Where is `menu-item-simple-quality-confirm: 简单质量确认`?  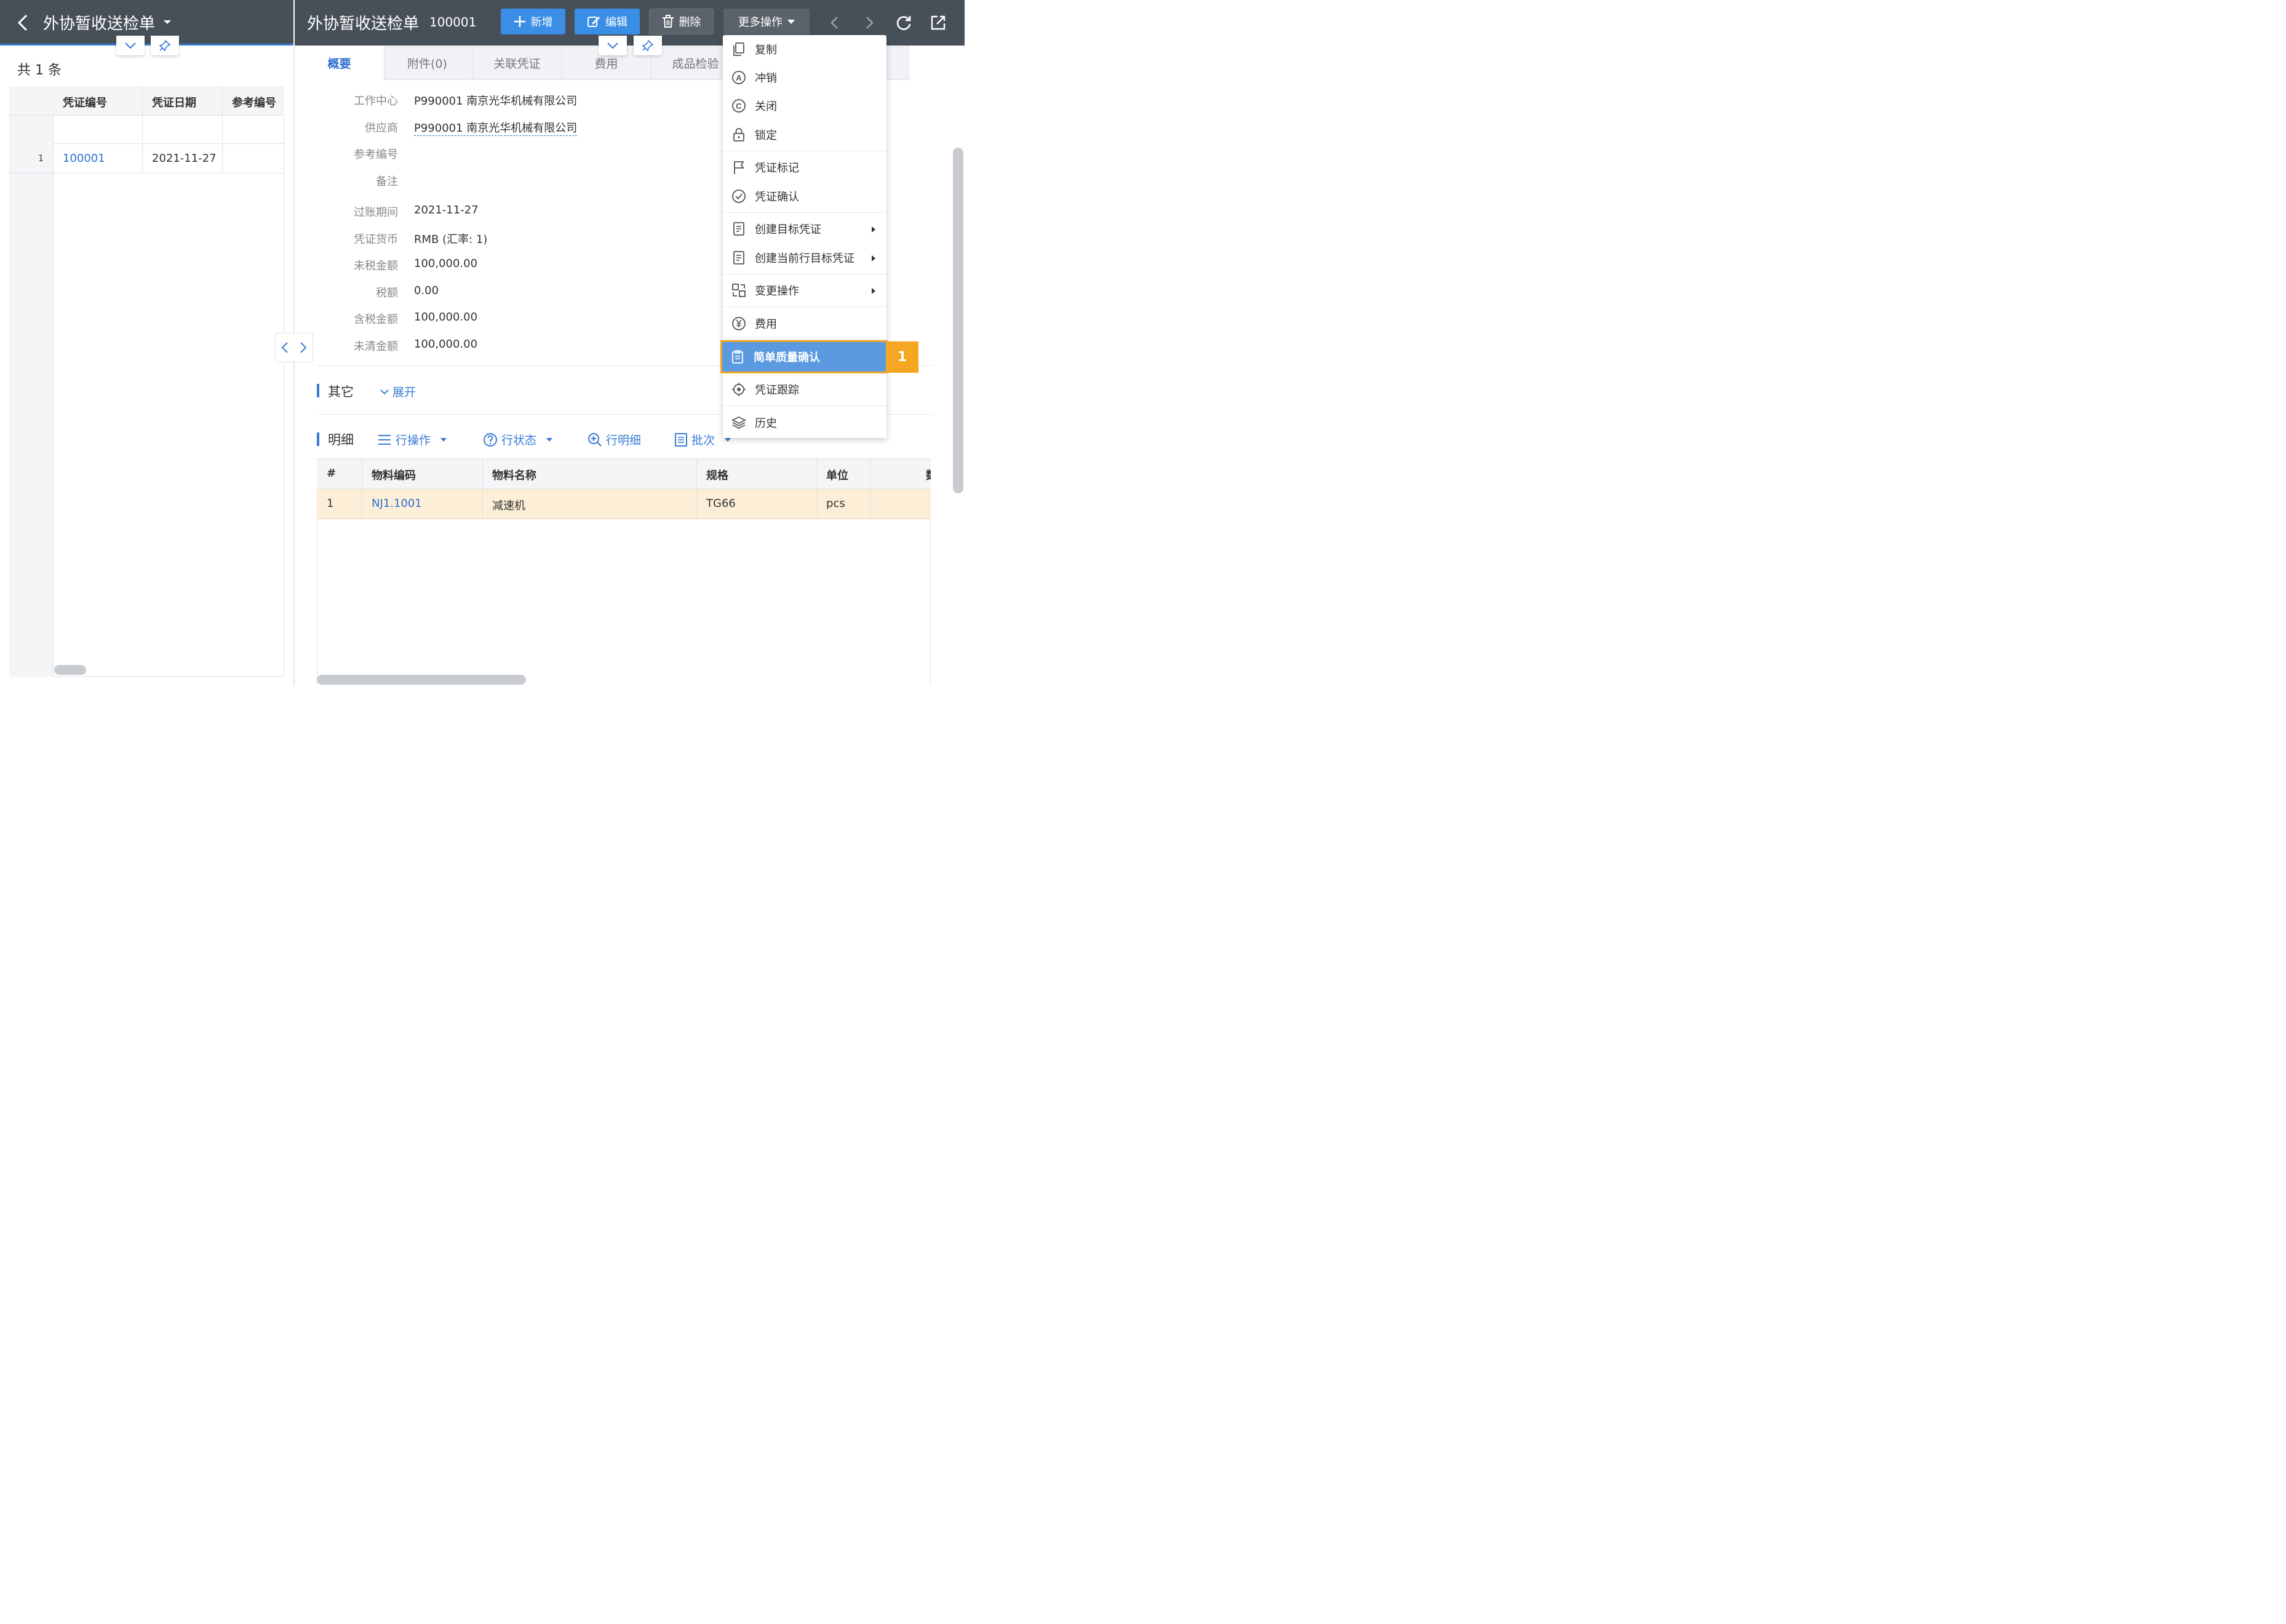
menu-item-simple-quality-confirm: 简单质量确认 is located at coordinates (804, 356).